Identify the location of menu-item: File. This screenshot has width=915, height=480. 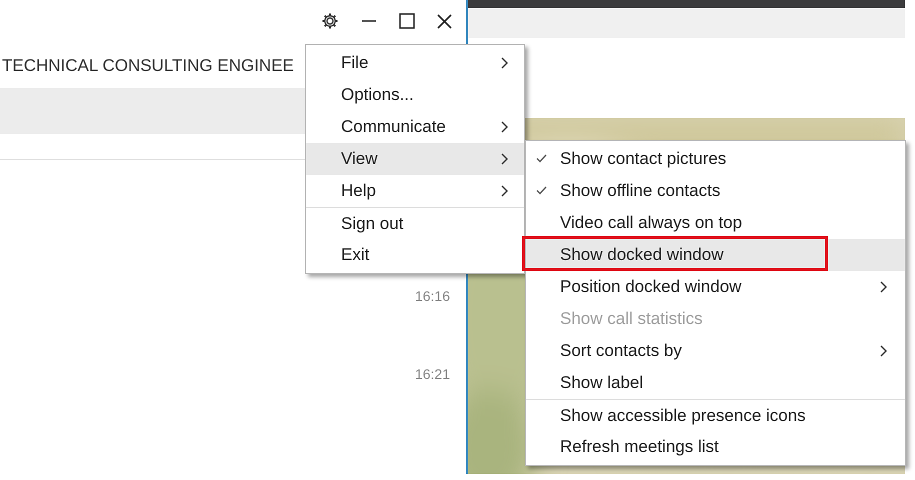
(415, 63).